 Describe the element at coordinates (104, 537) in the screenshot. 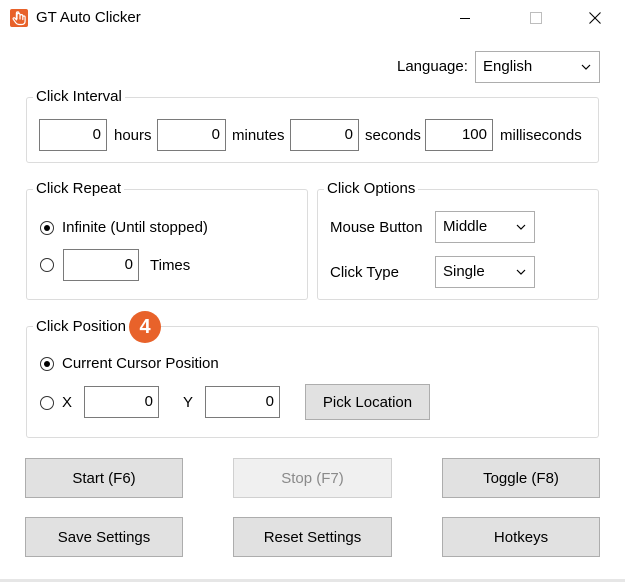

I see `save-settings-button: Save Settings` at that location.